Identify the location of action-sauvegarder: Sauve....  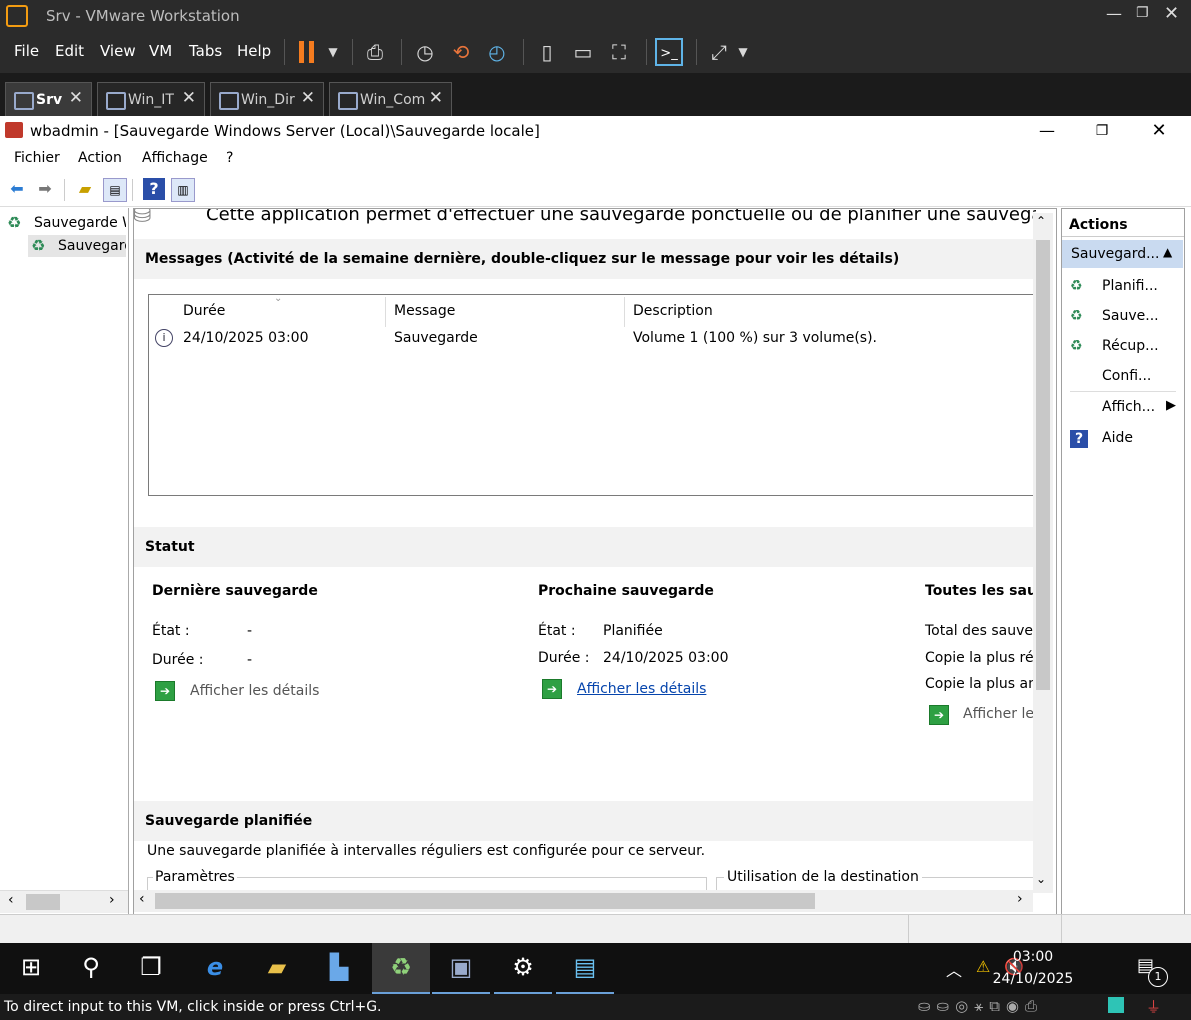
(1130, 316).